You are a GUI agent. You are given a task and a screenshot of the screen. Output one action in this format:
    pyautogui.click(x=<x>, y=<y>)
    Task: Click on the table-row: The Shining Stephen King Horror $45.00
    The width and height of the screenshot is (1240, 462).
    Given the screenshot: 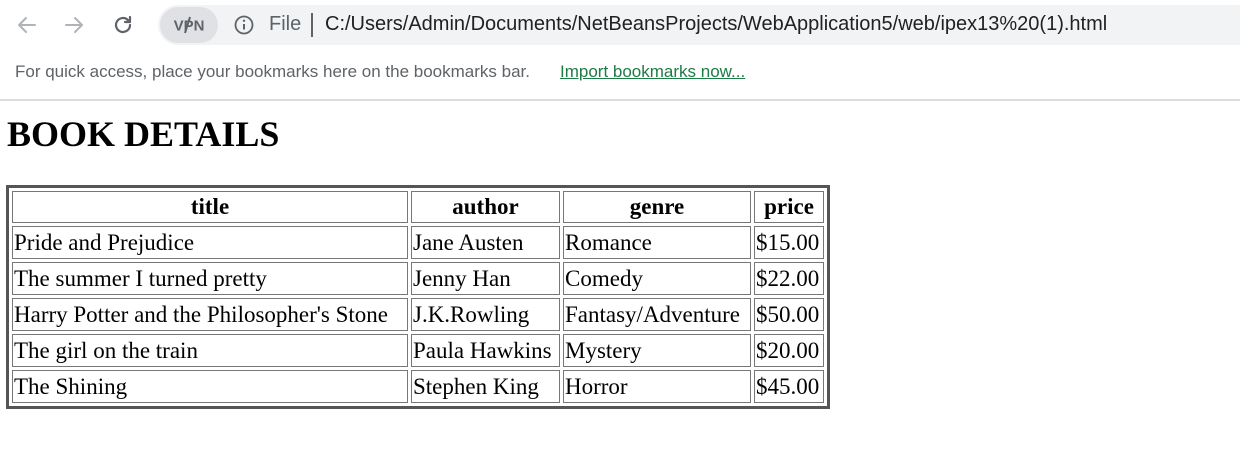 What is the action you would take?
    pyautogui.click(x=418, y=386)
    